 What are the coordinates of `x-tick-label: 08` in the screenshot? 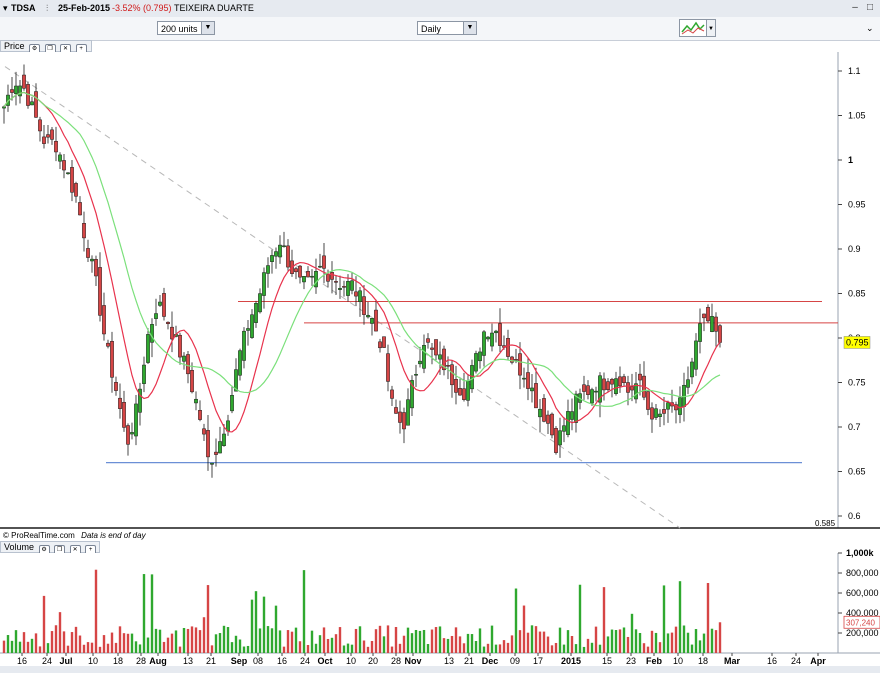 It's located at (258, 661).